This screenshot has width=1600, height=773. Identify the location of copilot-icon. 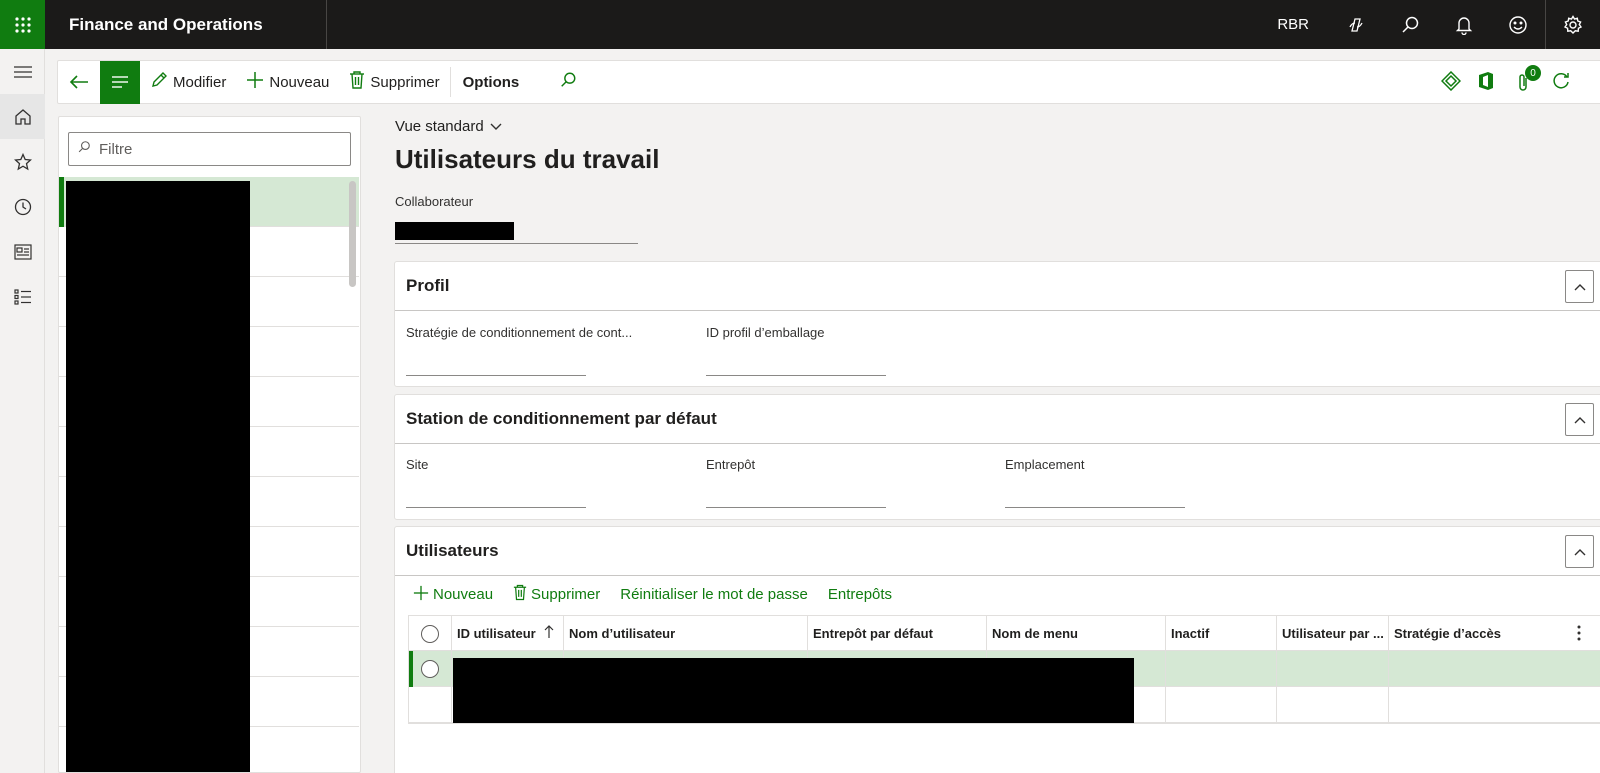
(1356, 24).